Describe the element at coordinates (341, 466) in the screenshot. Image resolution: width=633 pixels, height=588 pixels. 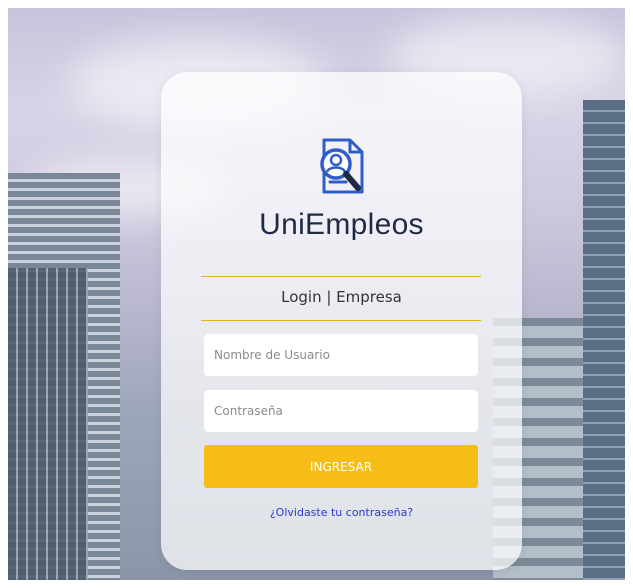
I see `login-button: INGRESAR` at that location.